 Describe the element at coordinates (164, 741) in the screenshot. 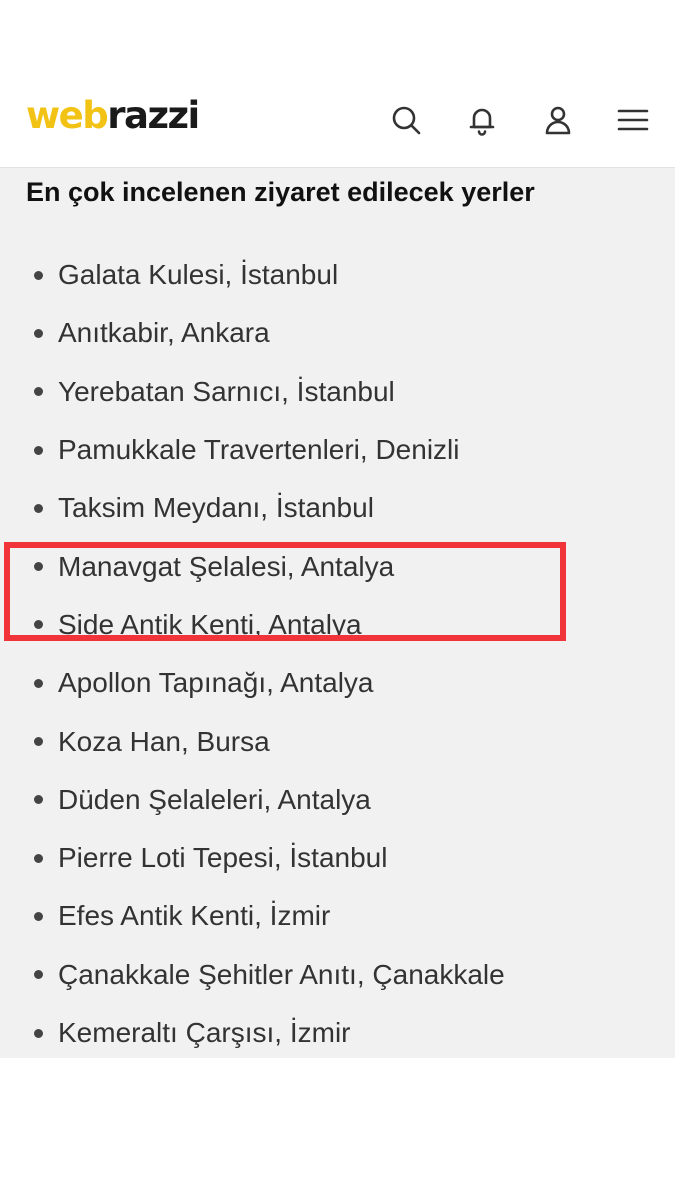

I see `list-item-text: Koza Han, Bursa` at that location.